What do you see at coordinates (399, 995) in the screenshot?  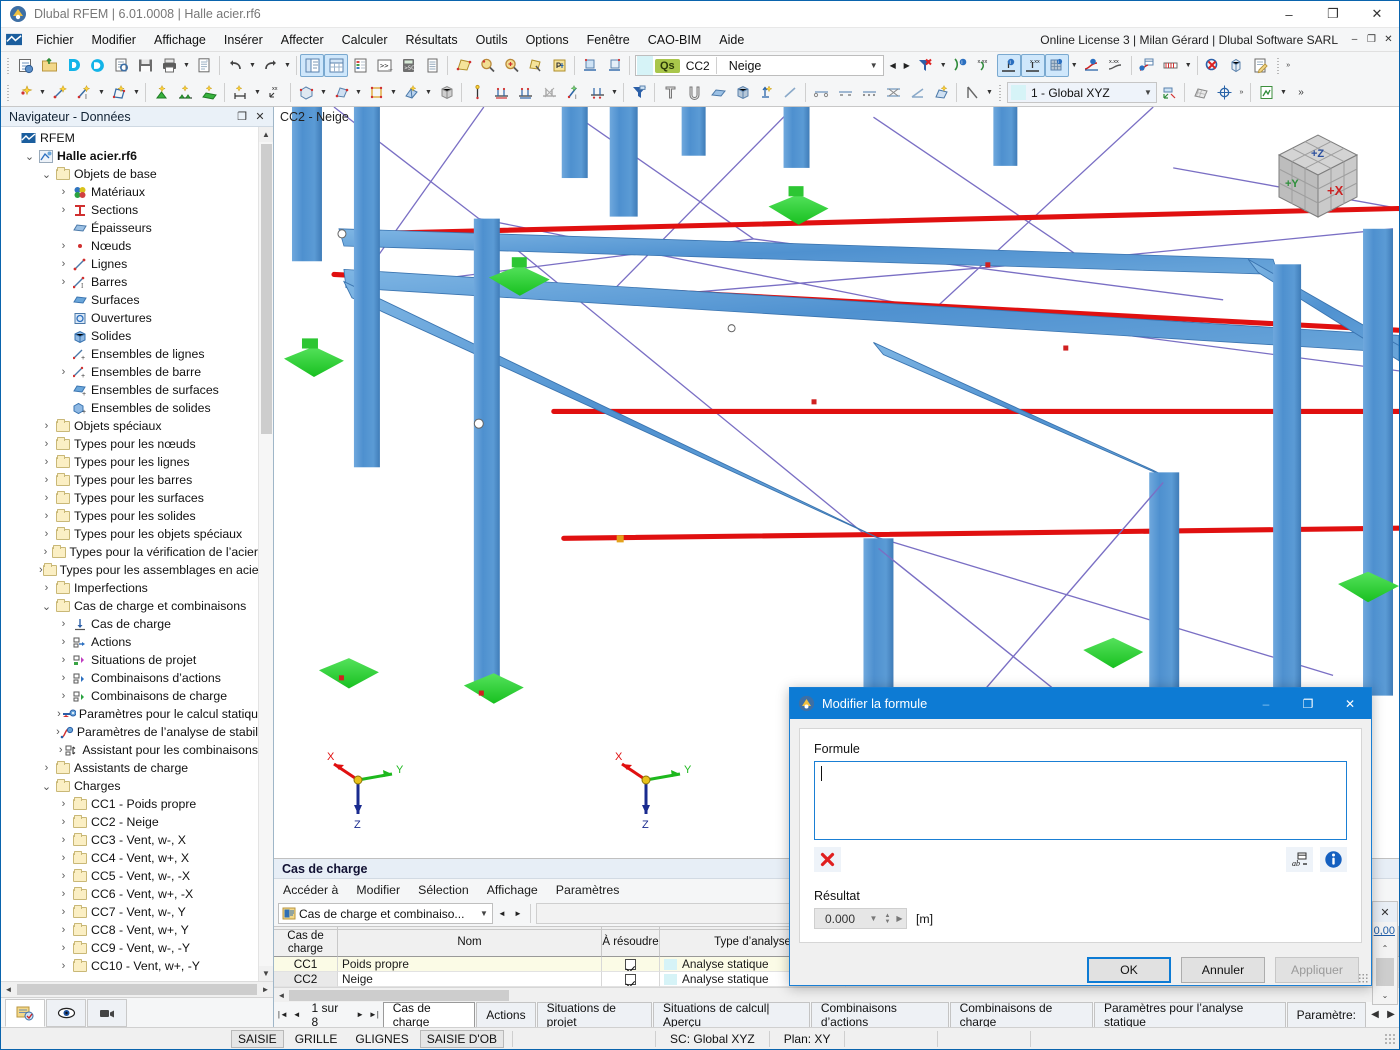 I see `grid-scroll-thumb` at bounding box center [399, 995].